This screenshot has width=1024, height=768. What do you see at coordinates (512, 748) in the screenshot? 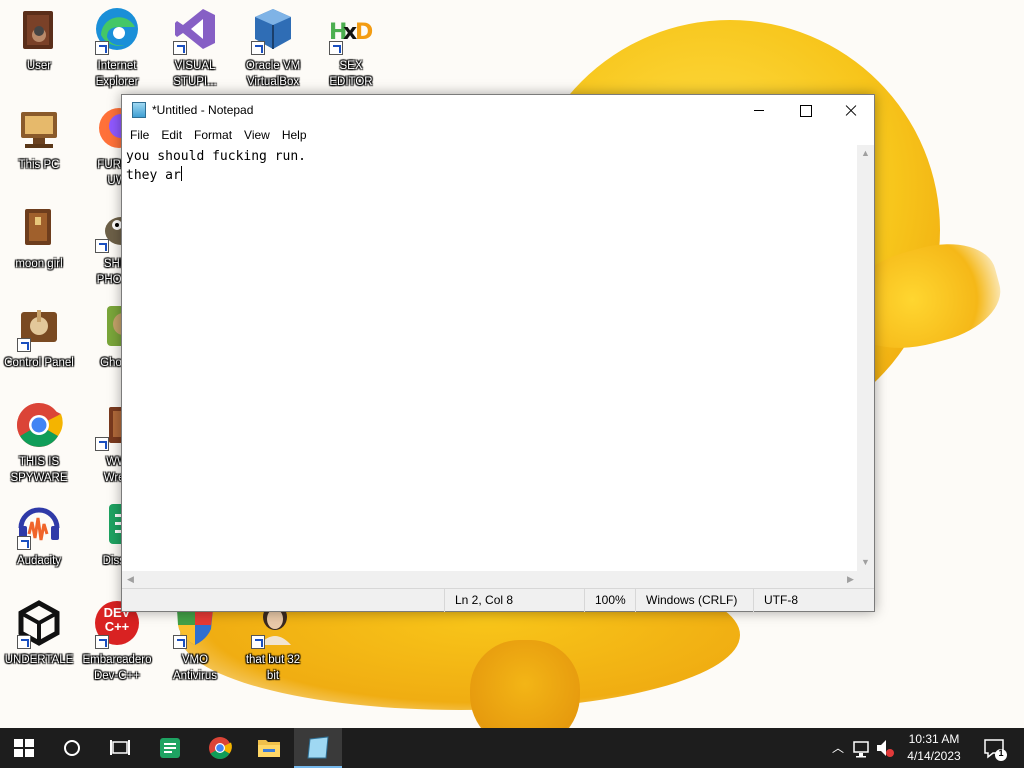
I see `taskbar: ︿ 10:31 AM 4/14/2023 1` at bounding box center [512, 748].